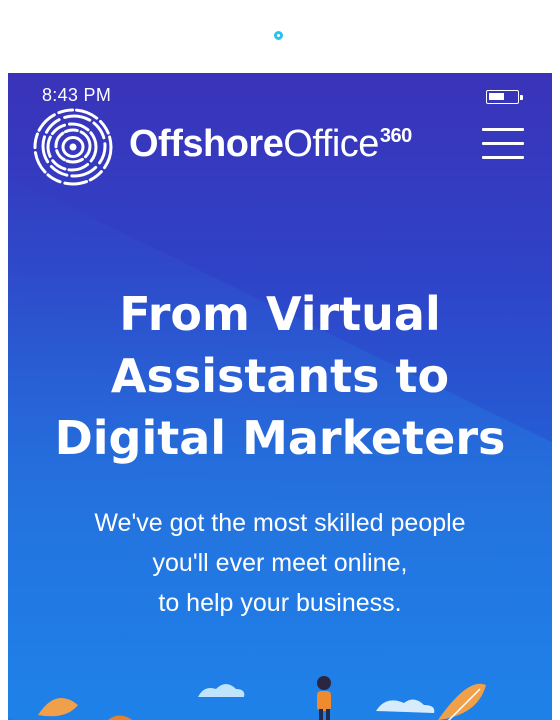  What do you see at coordinates (405, 706) in the screenshot?
I see `cloud-right-icon` at bounding box center [405, 706].